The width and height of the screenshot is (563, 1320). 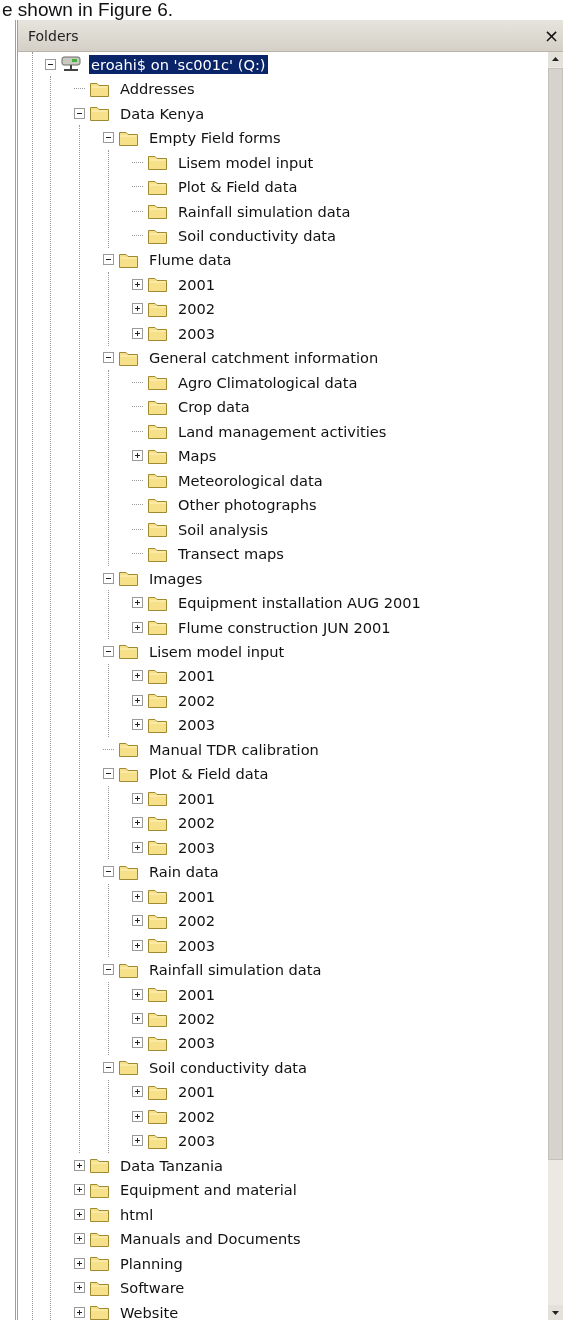 What do you see at coordinates (190, 260) in the screenshot?
I see `folder-label: Flume data` at bounding box center [190, 260].